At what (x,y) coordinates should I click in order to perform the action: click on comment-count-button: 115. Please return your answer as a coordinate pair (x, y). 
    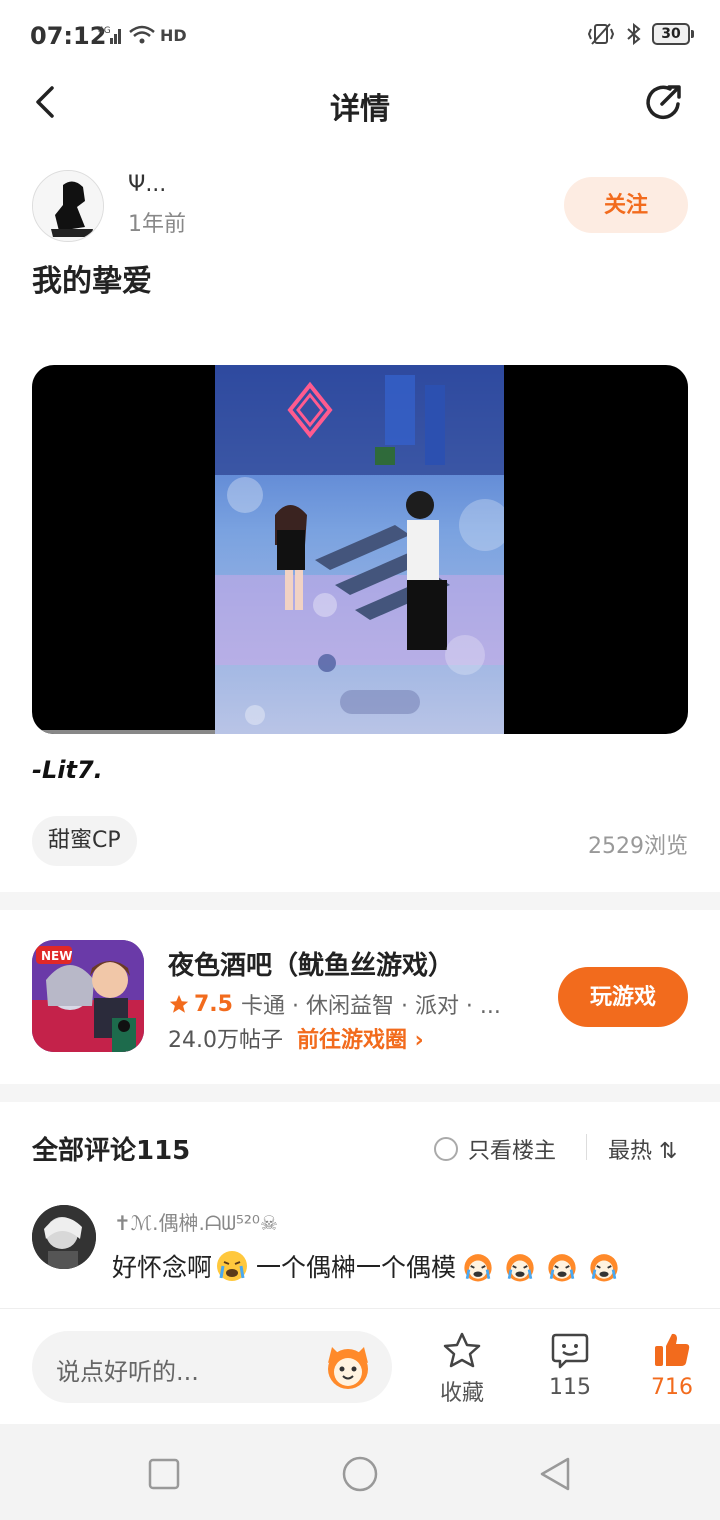
    Looking at the image, I should click on (570, 1365).